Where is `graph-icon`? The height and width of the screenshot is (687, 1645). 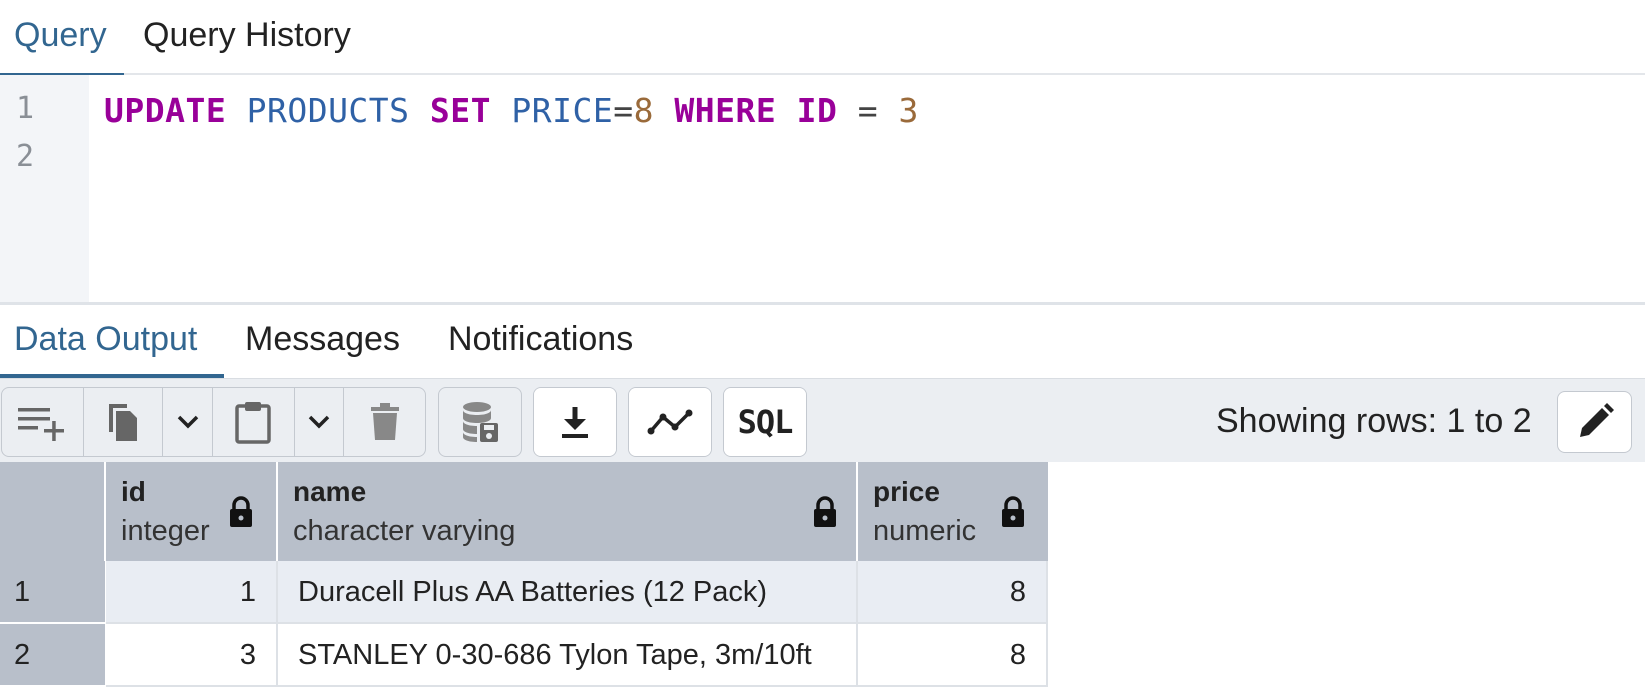
graph-icon is located at coordinates (670, 422).